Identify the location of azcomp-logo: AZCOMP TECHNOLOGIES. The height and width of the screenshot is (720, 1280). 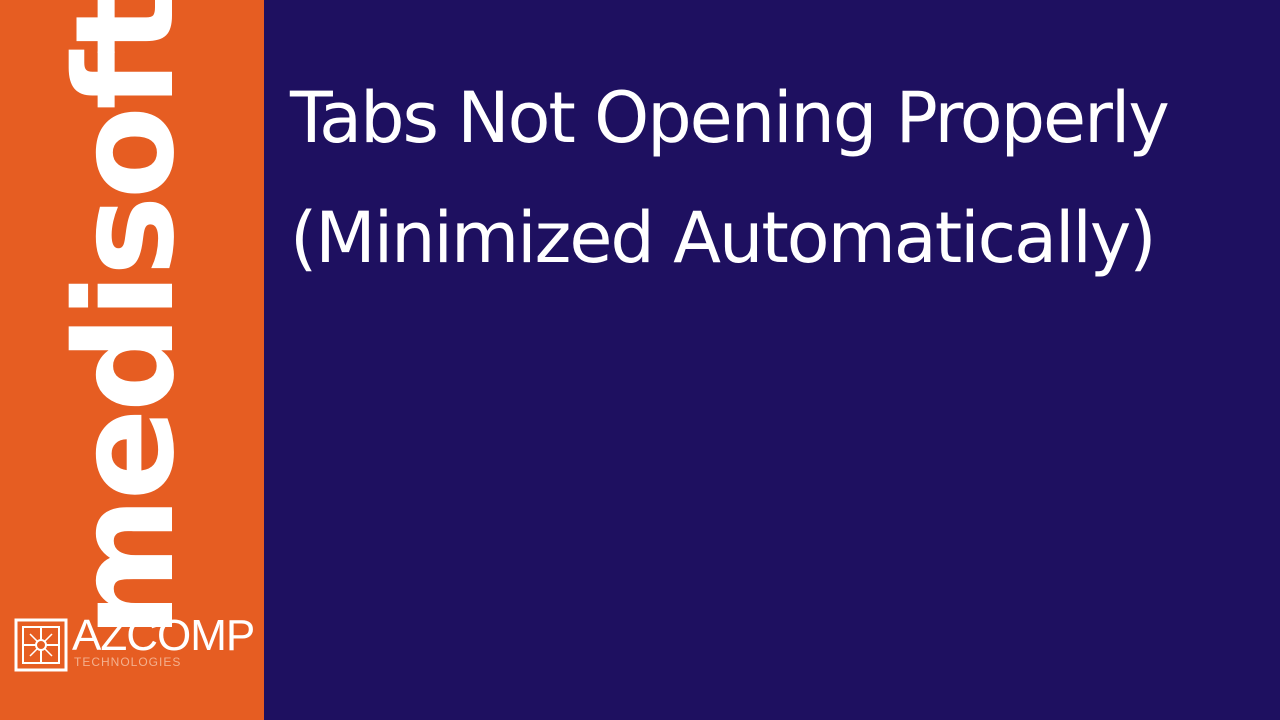
(134, 644).